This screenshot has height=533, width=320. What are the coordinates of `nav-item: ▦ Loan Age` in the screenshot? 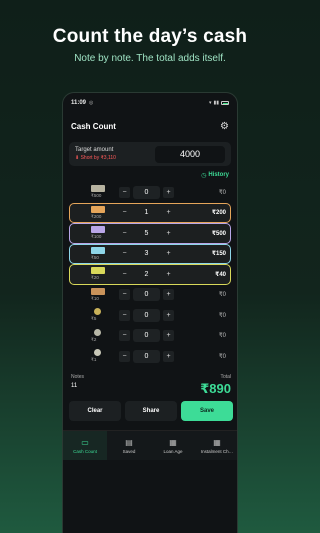 It's located at (173, 445).